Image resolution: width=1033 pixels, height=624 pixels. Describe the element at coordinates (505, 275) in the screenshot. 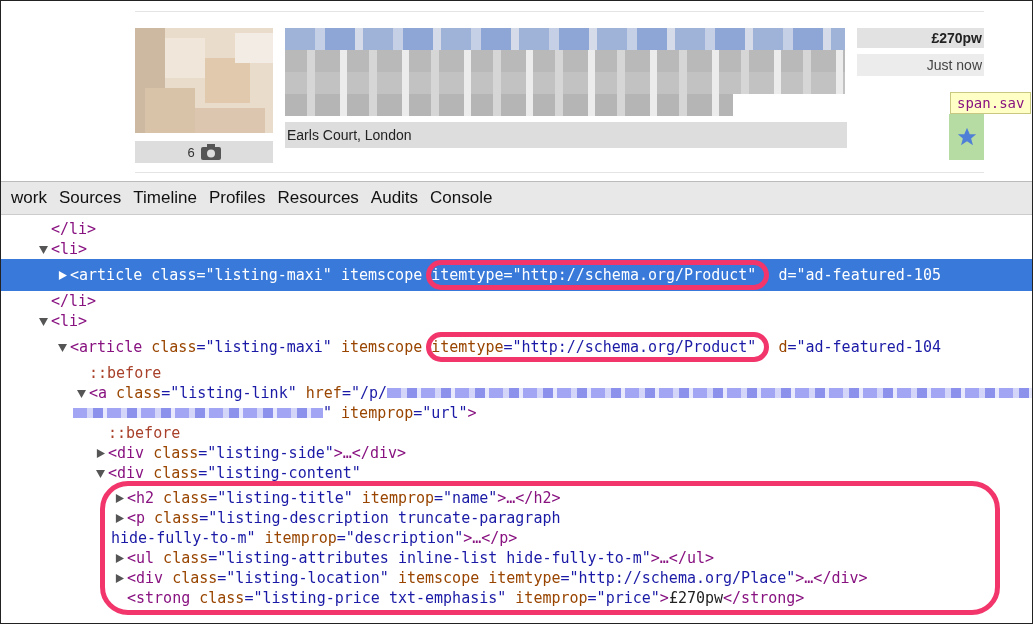

I see `dom-node-text: <article class="listing-maxi" itemscope itemtype="http://schema.org/Product" d="ad-featured-105` at that location.